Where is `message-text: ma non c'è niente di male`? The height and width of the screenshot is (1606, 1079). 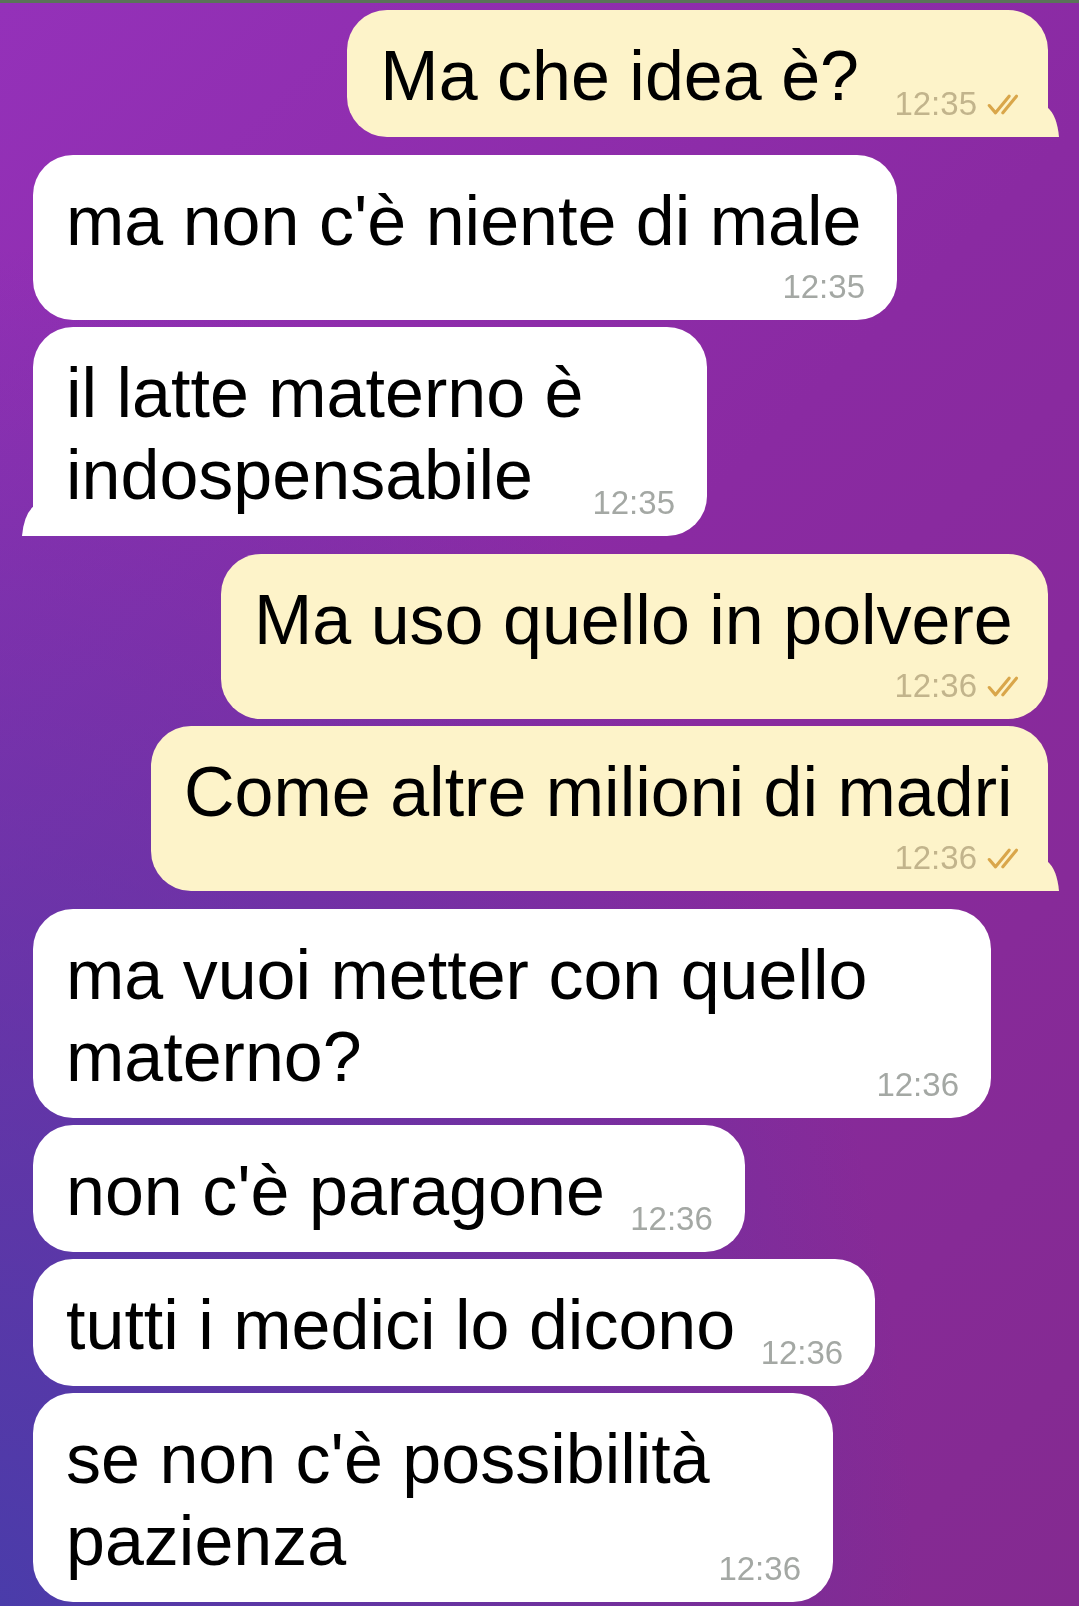
message-text: ma non c'è niente di male is located at coordinates (464, 221).